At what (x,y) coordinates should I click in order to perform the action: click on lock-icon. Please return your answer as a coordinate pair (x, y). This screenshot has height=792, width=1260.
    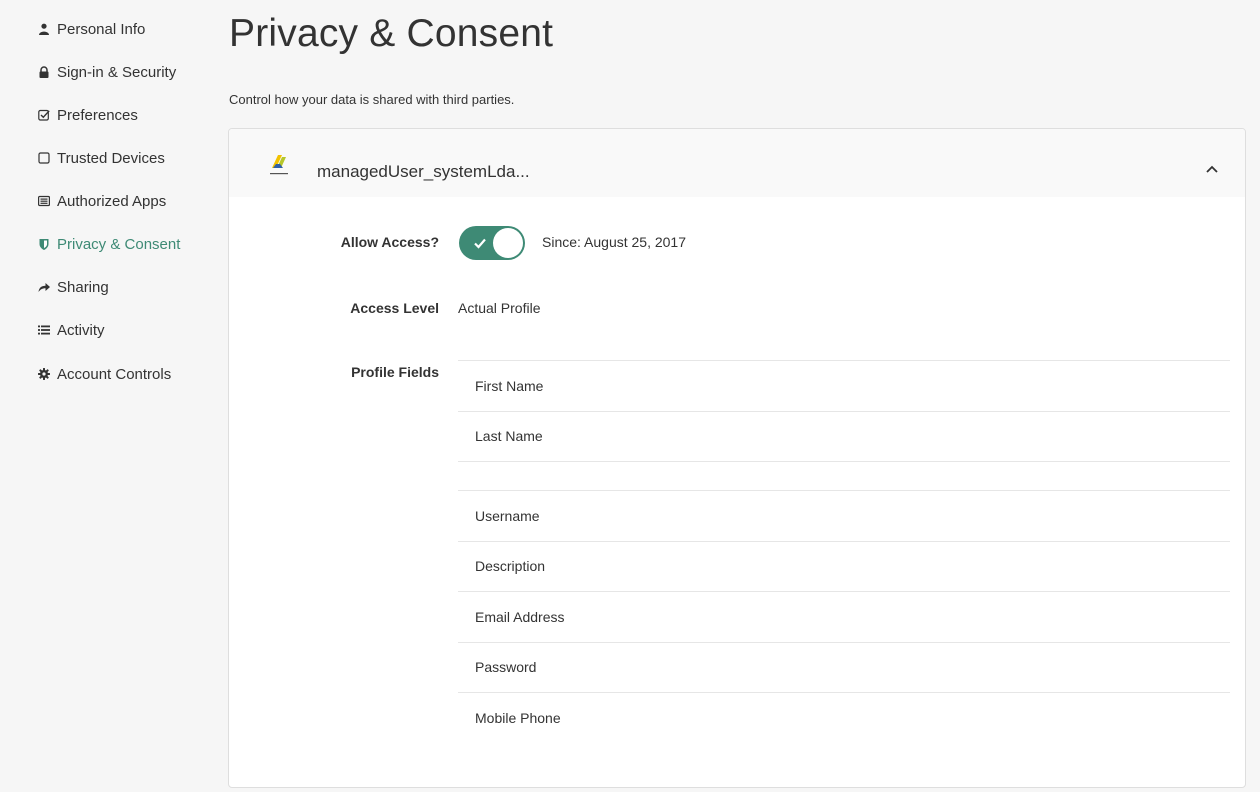
    Looking at the image, I should click on (44, 72).